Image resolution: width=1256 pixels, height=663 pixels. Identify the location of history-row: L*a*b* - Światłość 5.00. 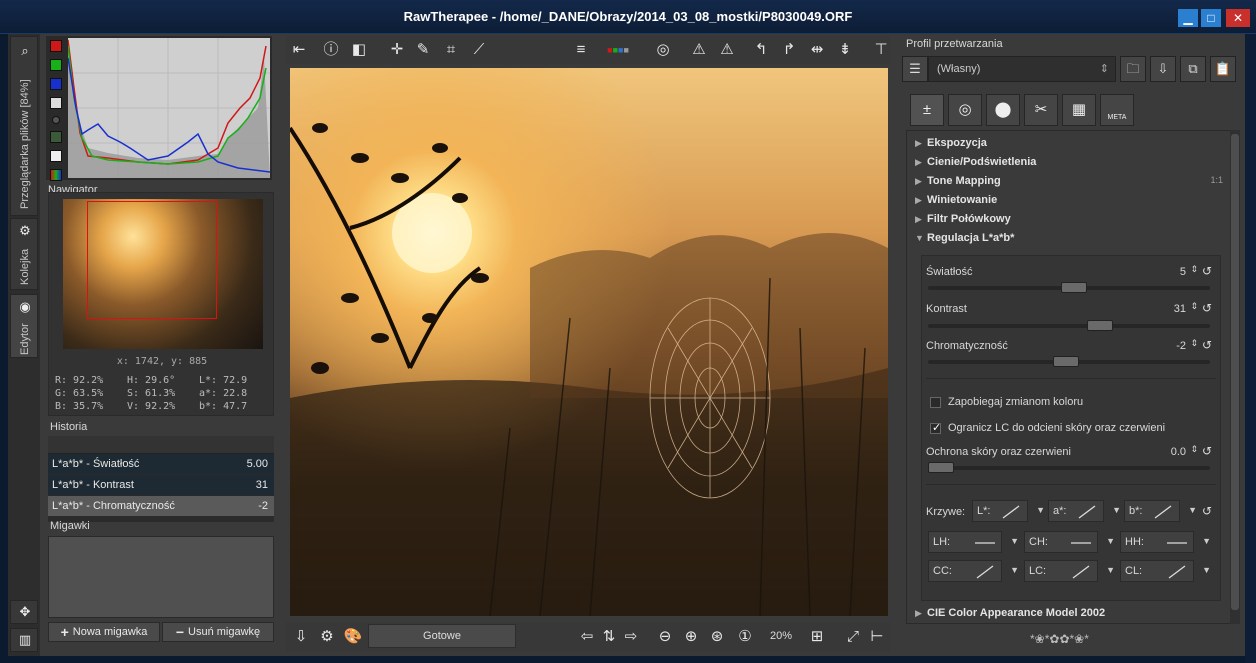
(161, 464).